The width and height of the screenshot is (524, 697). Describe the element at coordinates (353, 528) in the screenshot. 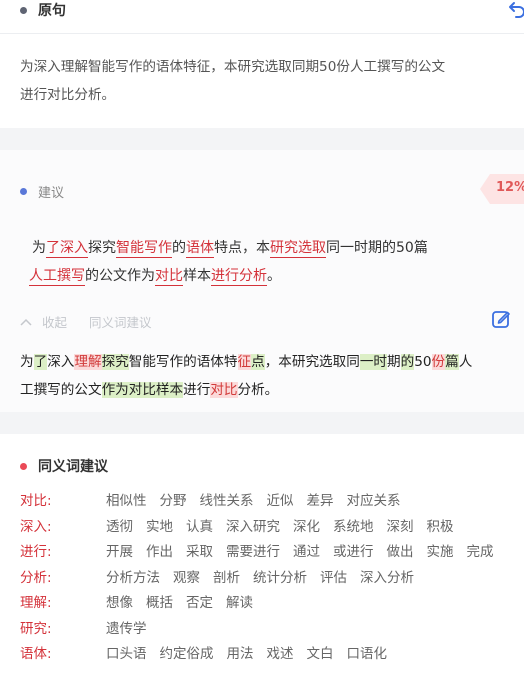

I see `synonym-option: 系统地` at that location.